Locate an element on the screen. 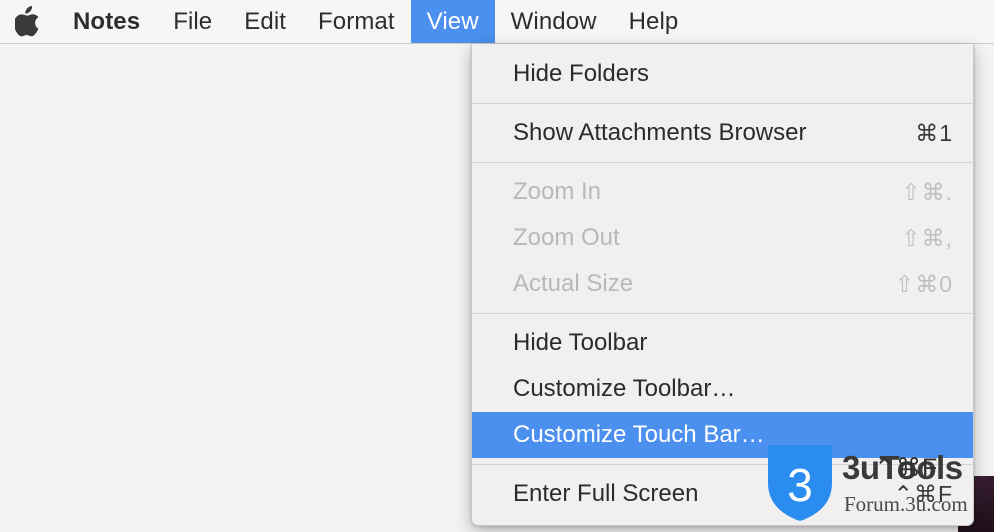  menu-item-zoom-in: Zoom In ⇧⌘. is located at coordinates (722, 192).